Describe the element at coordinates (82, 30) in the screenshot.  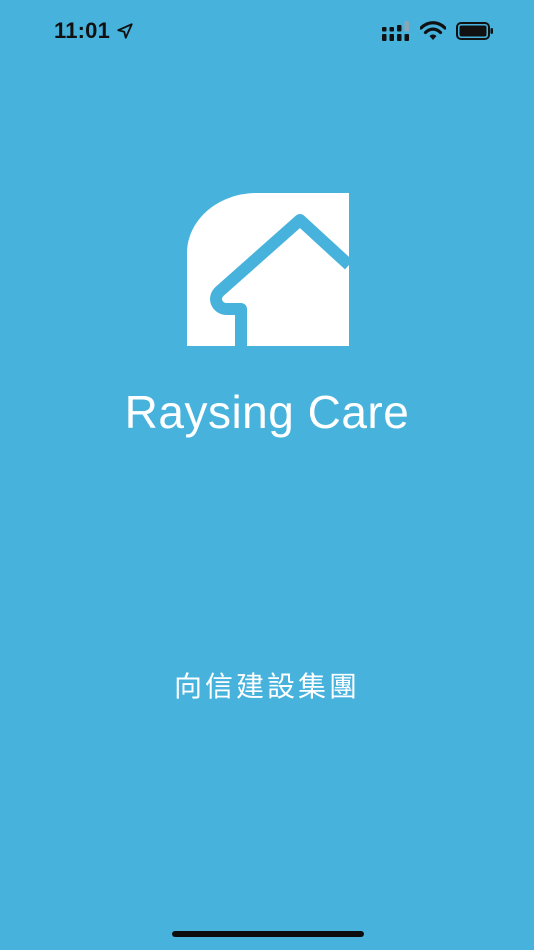
I see `status-time: 11:01` at that location.